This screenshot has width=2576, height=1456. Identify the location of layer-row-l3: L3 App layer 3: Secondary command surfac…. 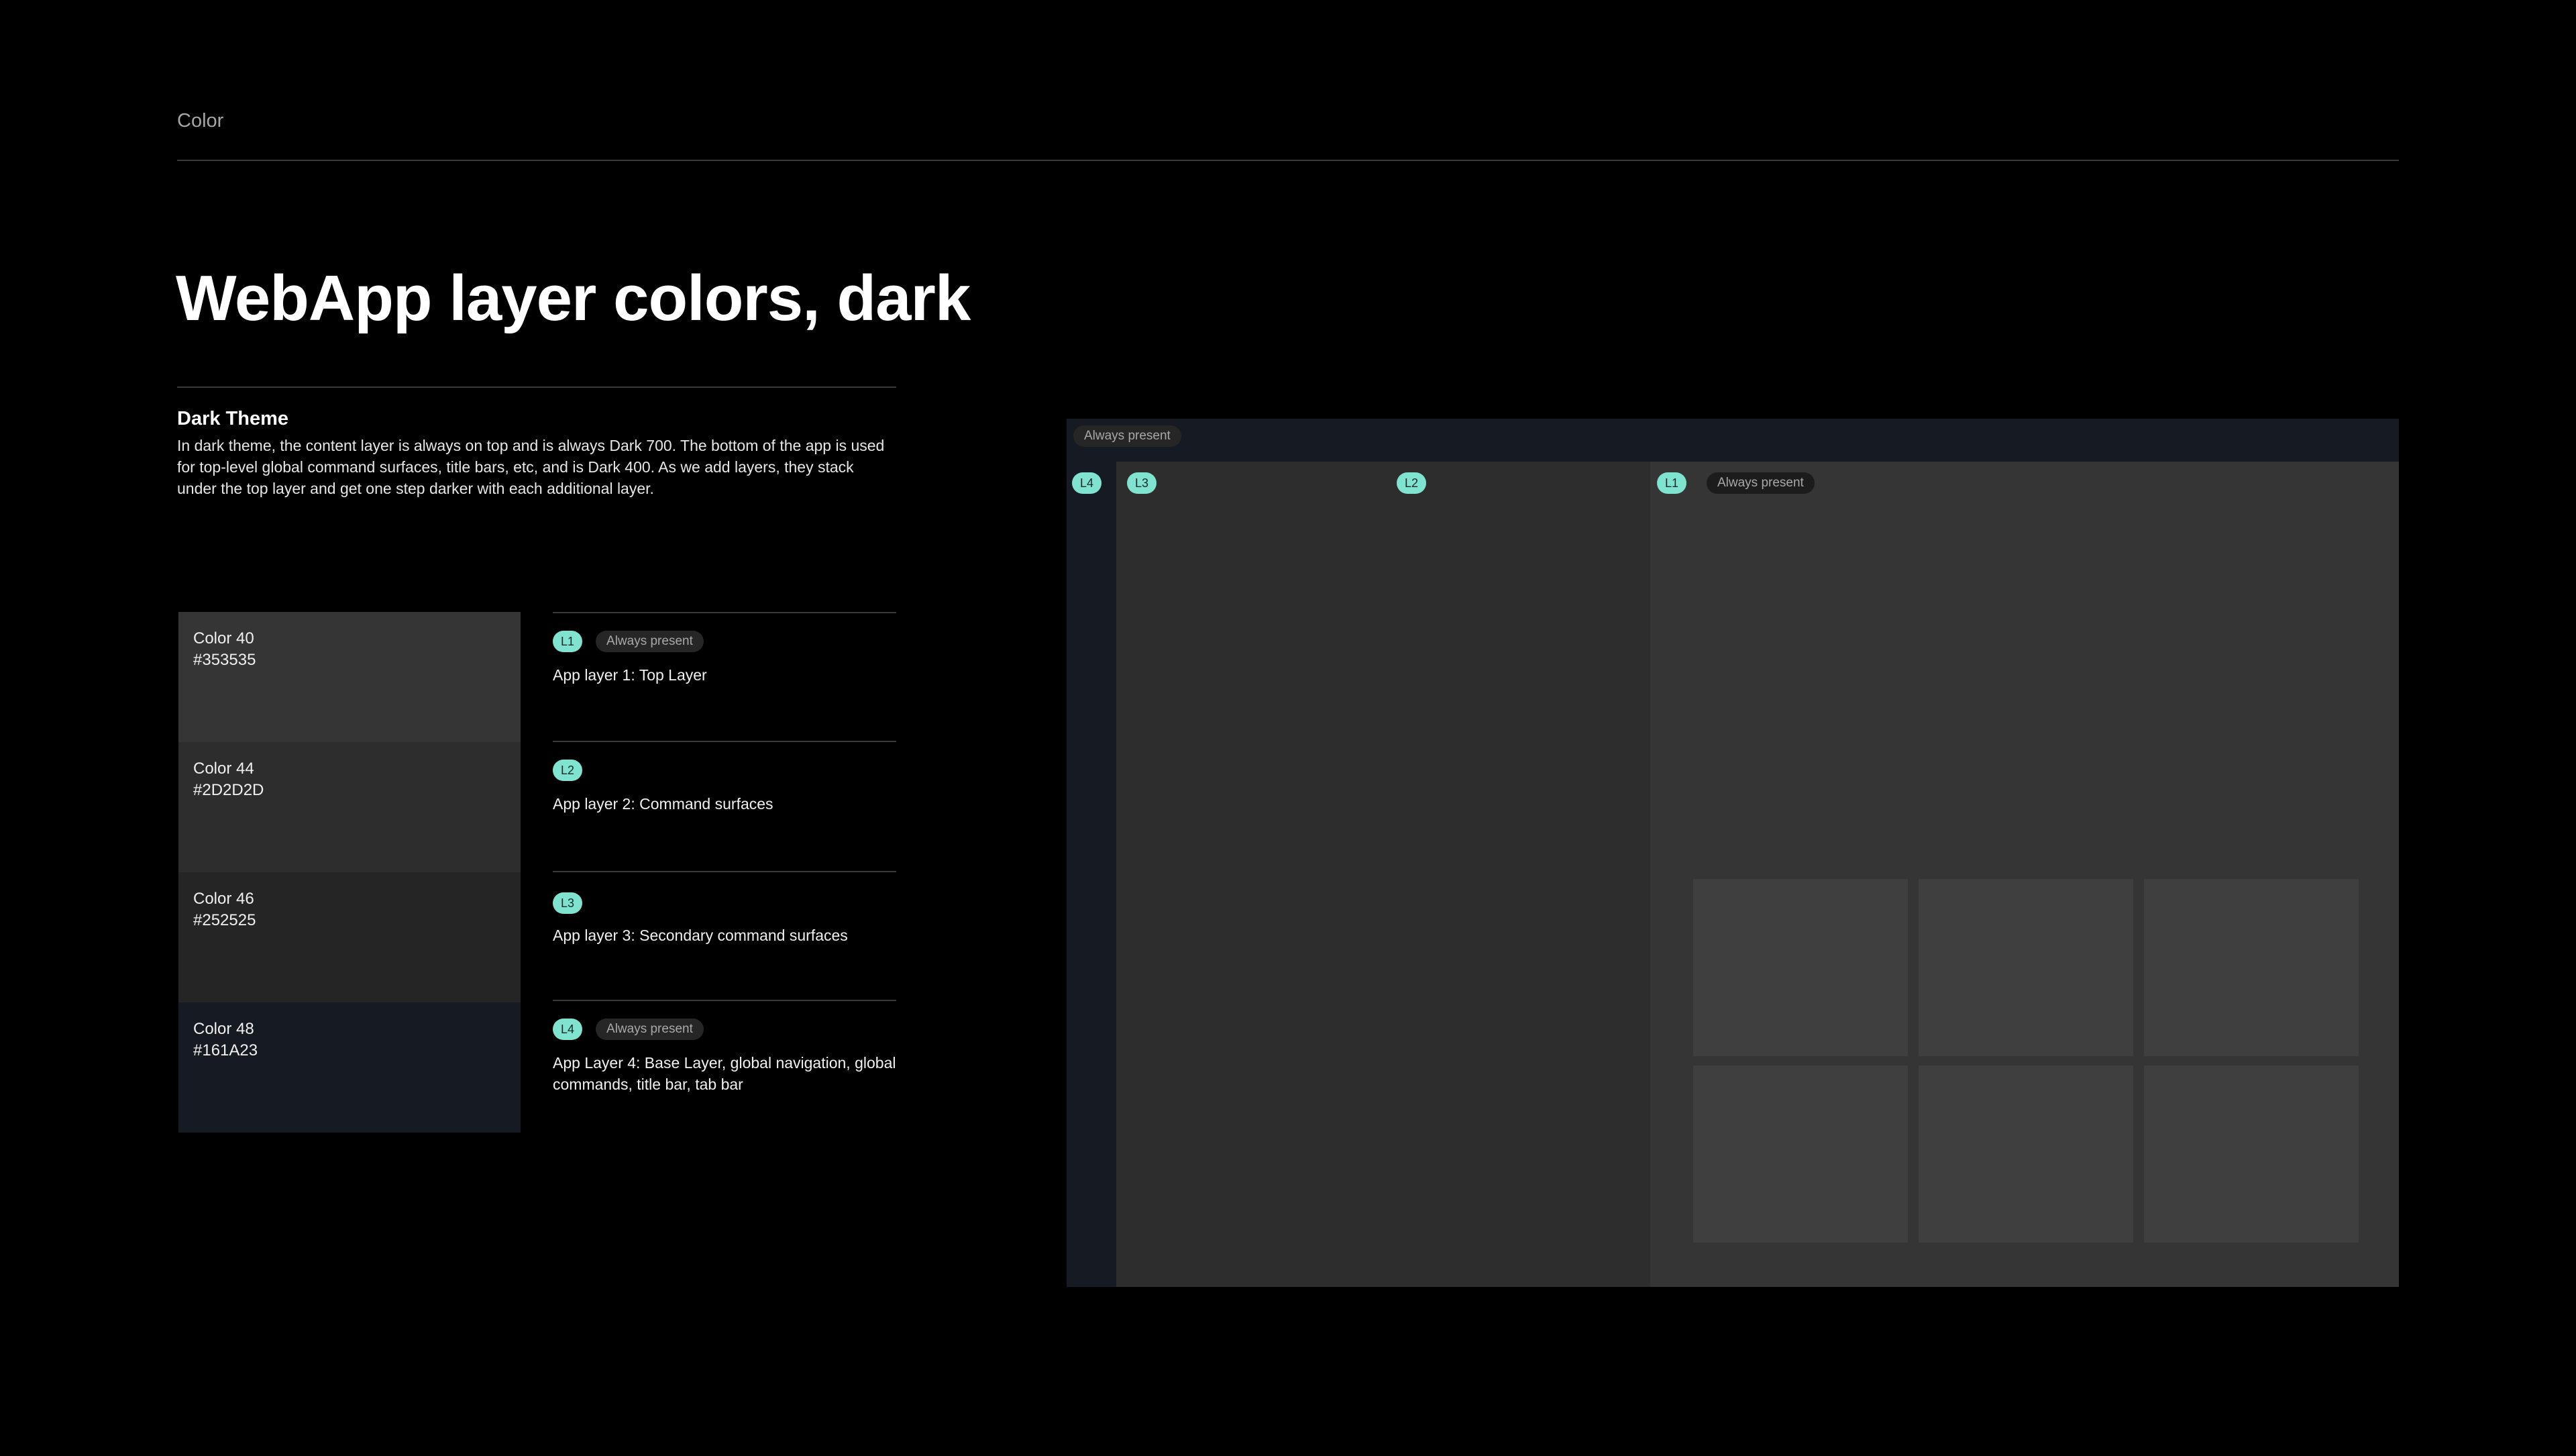
(724, 935).